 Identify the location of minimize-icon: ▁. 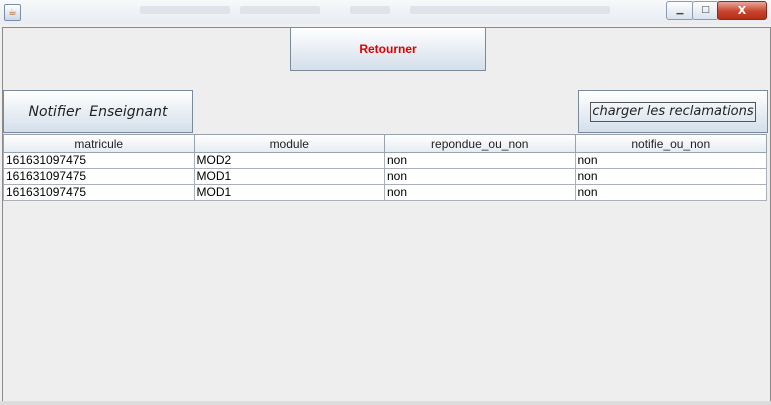
(680, 10).